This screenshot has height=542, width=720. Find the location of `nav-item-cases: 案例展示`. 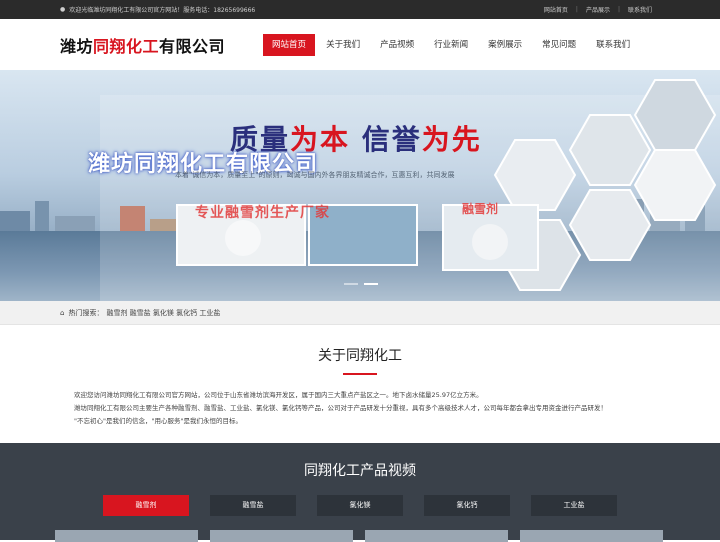

nav-item-cases: 案例展示 is located at coordinates (505, 45).